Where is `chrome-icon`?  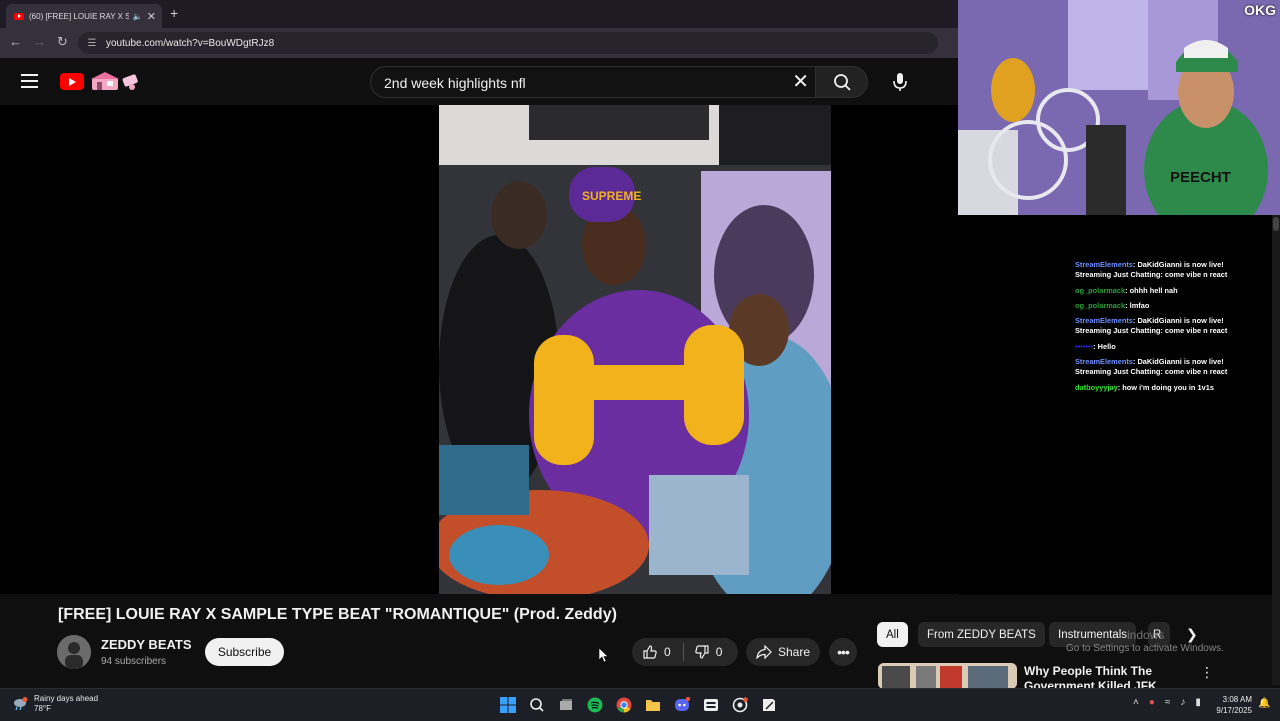 chrome-icon is located at coordinates (624, 705).